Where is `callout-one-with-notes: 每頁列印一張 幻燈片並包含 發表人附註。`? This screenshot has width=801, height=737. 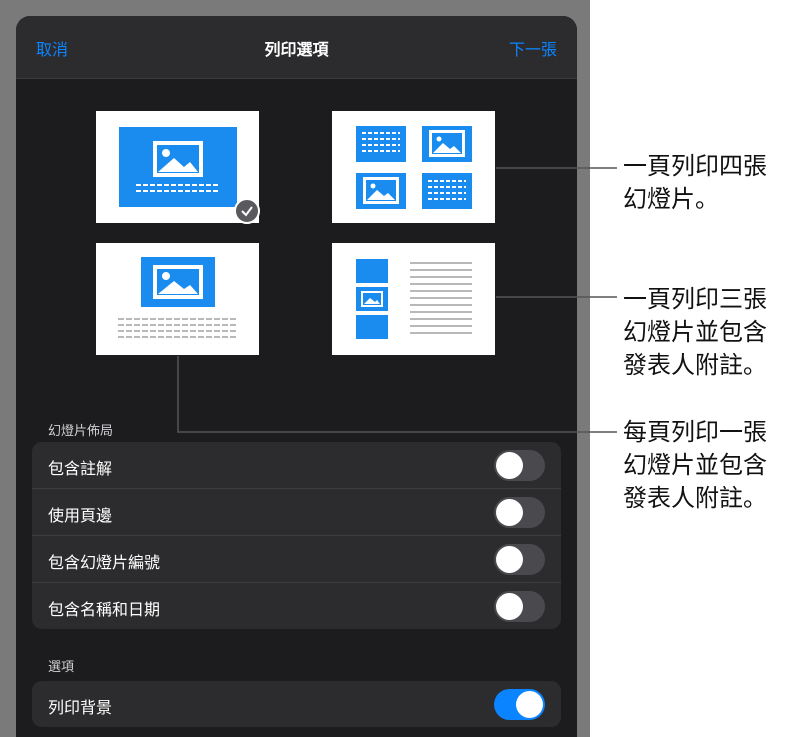 callout-one-with-notes: 每頁列印一張 幻燈片並包含 發表人附註。 is located at coordinates (695, 465).